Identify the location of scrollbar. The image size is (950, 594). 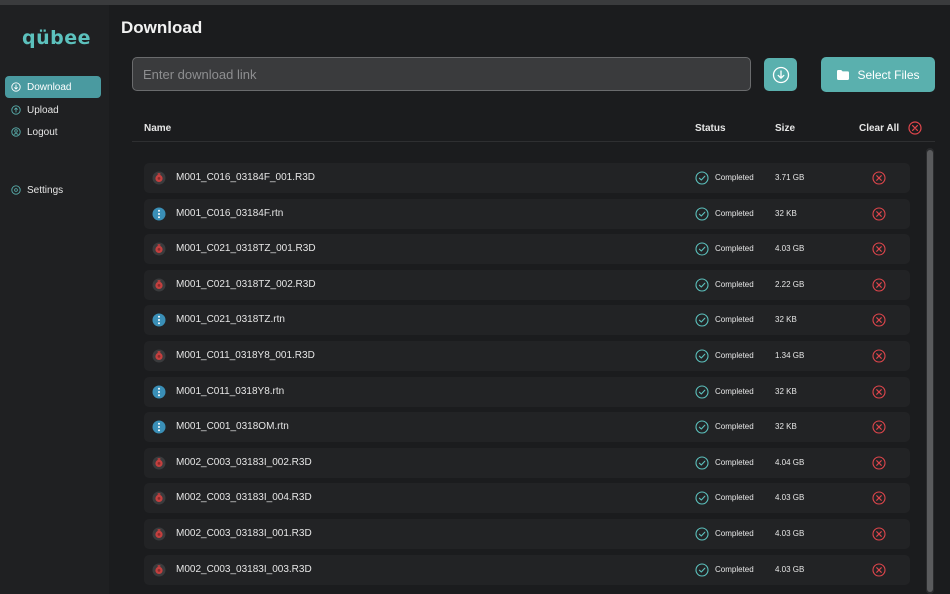
(930, 371).